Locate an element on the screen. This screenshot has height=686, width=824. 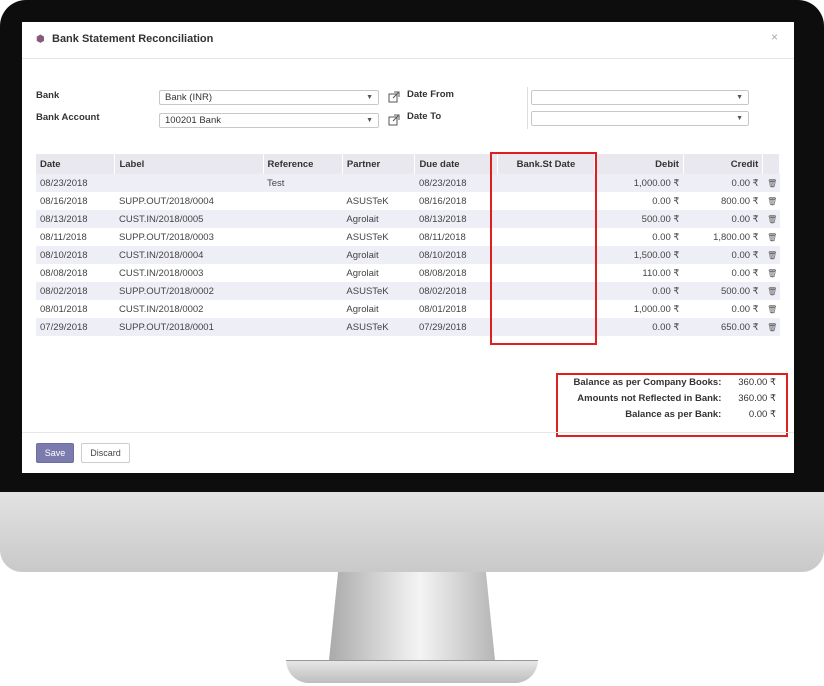
cell-due-date: 08/11/2018 is located at coordinates (456, 237).